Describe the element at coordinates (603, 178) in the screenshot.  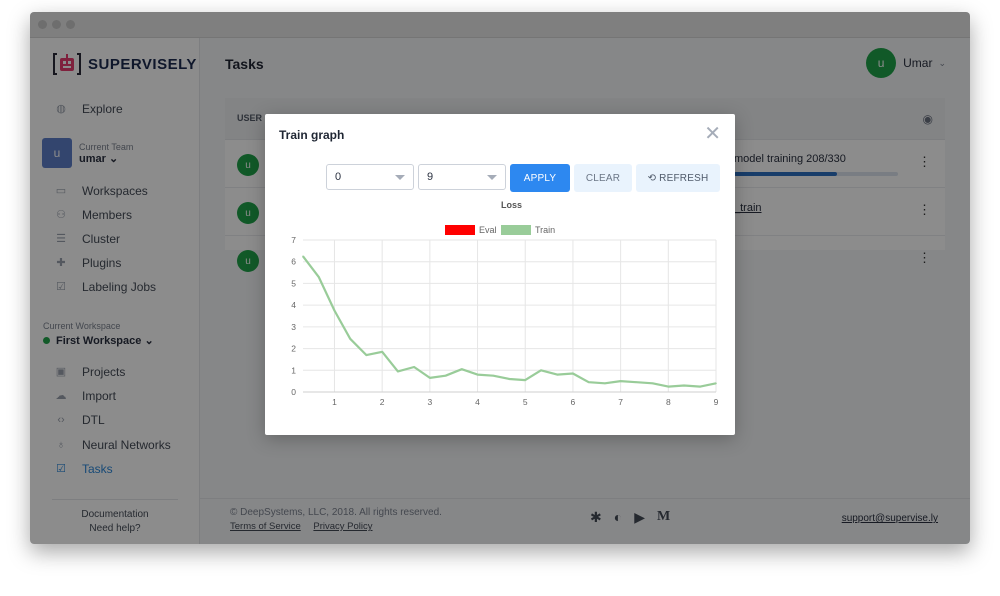
I see `clear-button: CLEAR` at that location.